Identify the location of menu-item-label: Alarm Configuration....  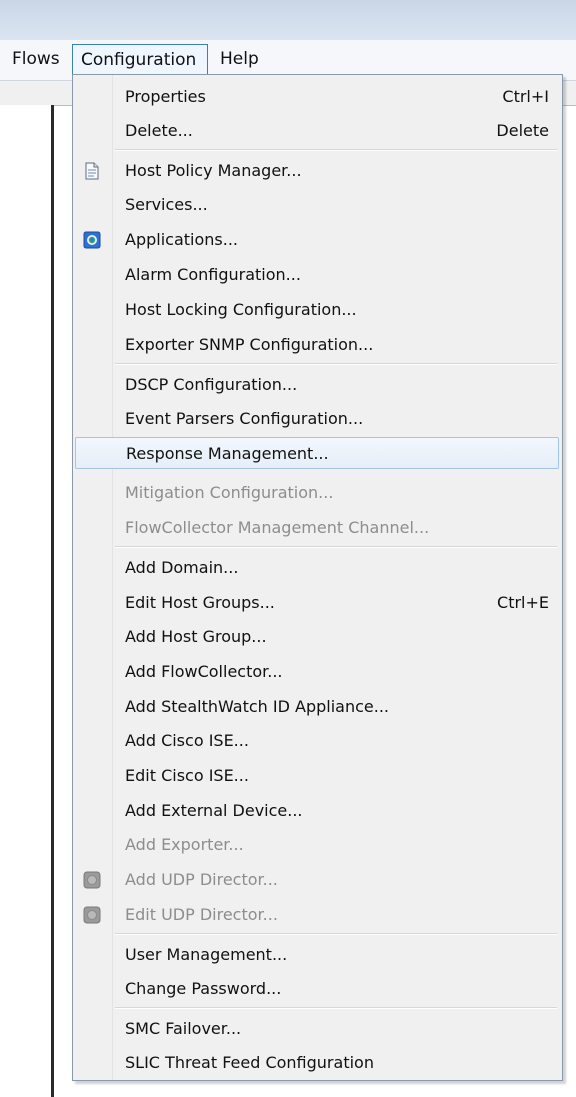
(213, 274).